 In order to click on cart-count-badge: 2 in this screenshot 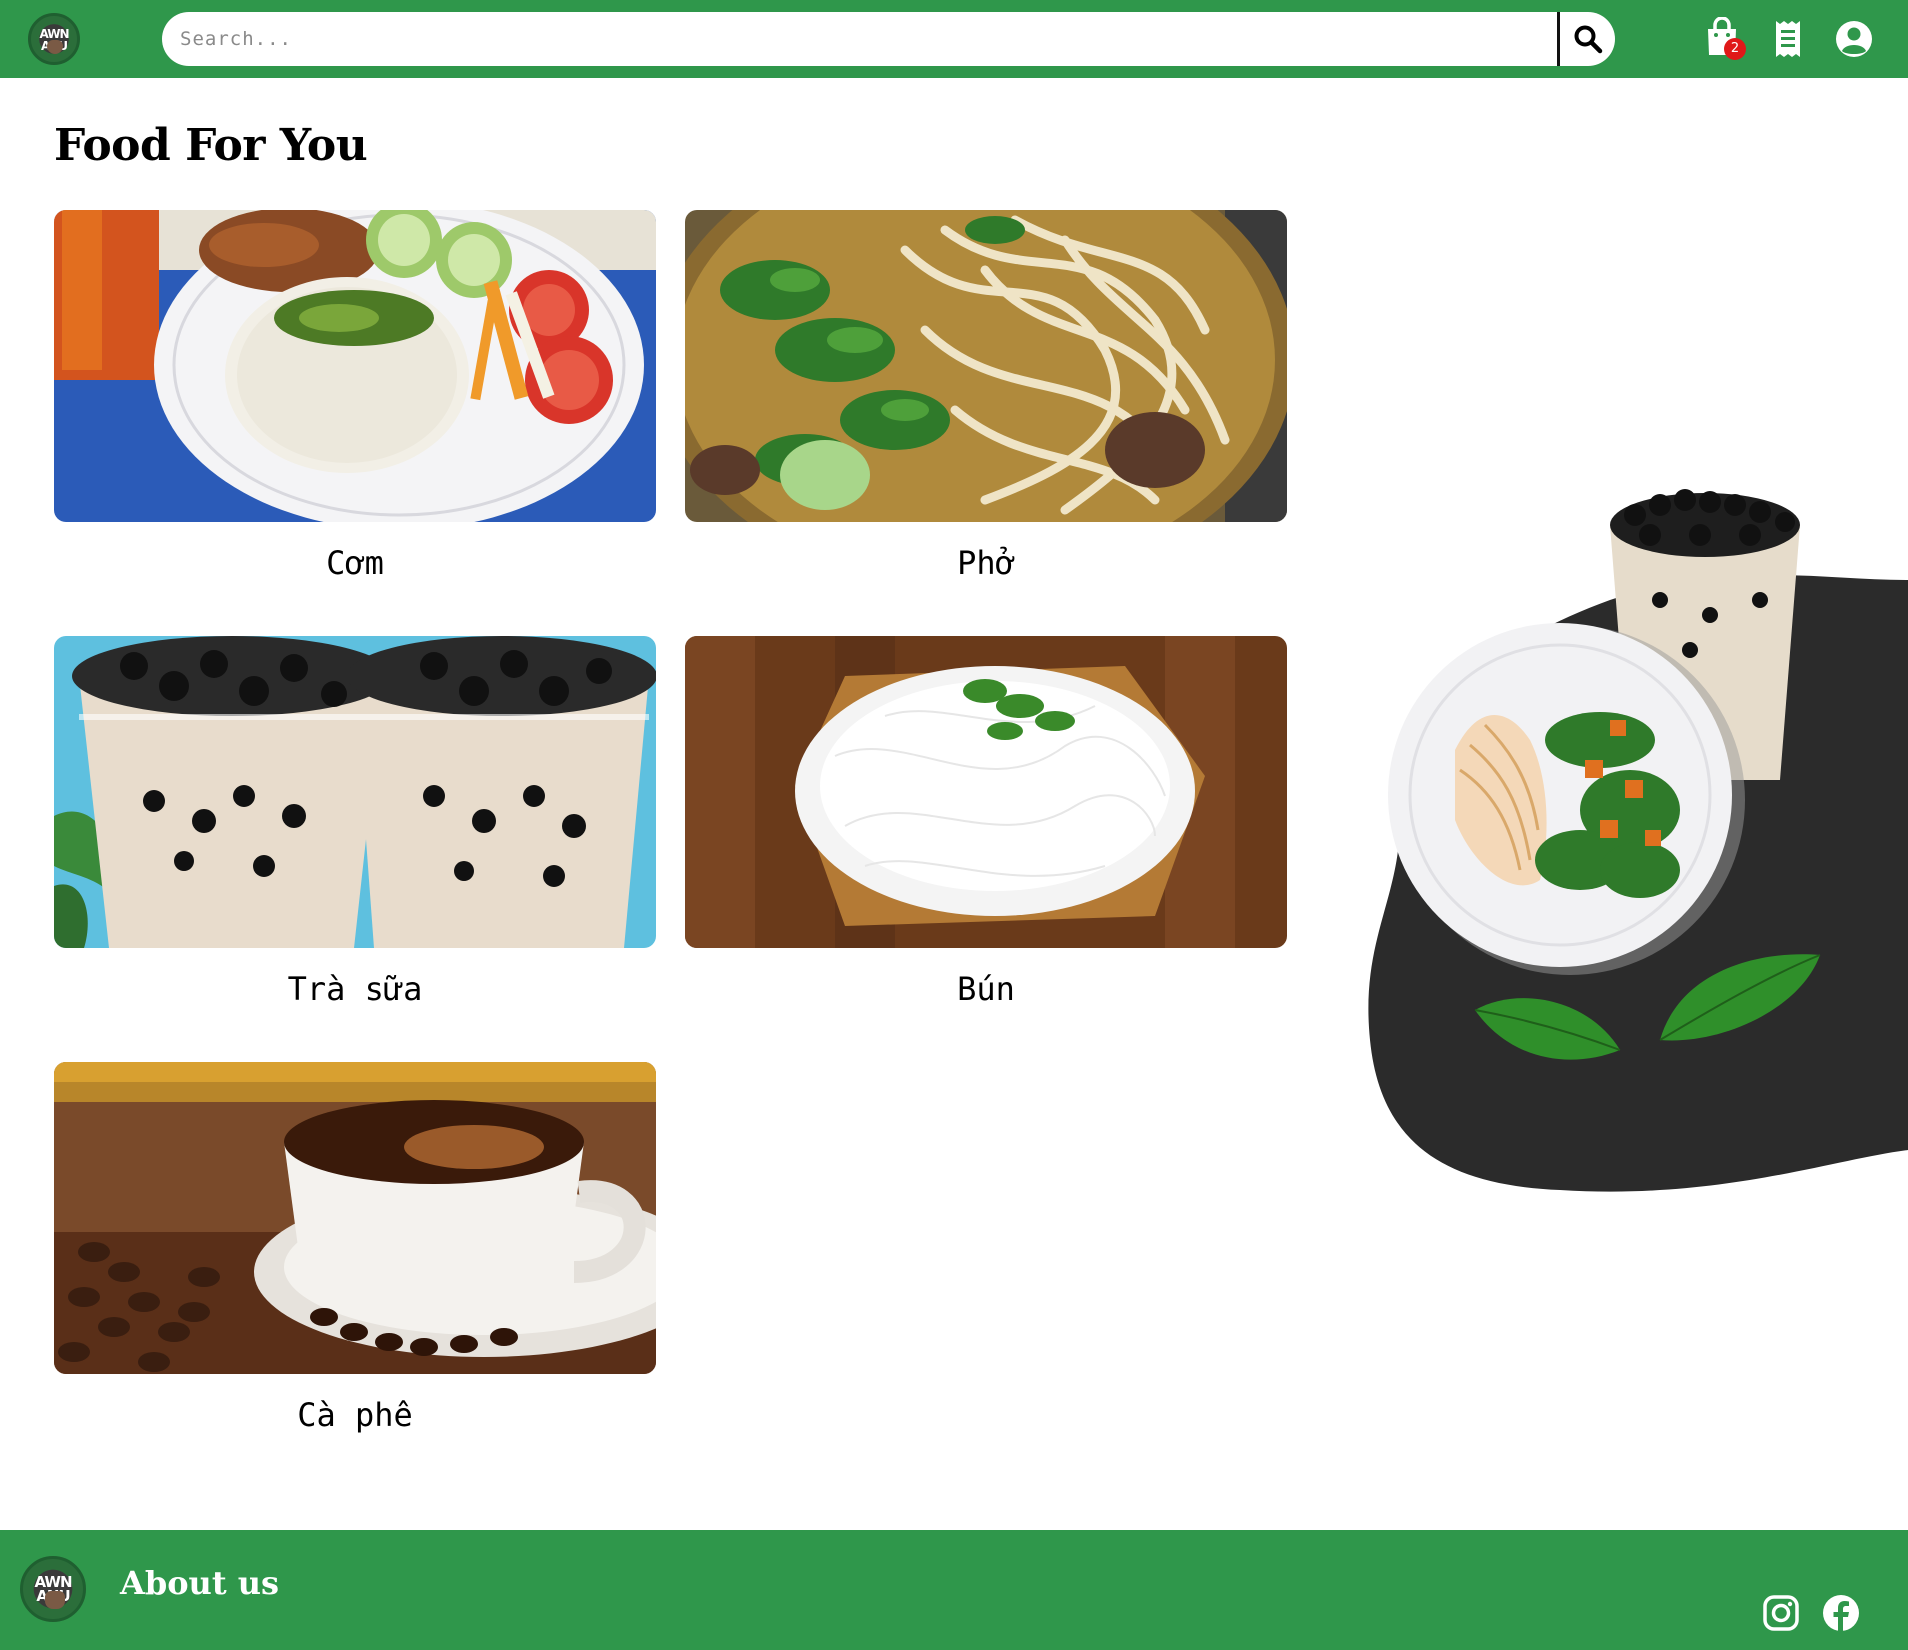, I will do `click(1735, 49)`.